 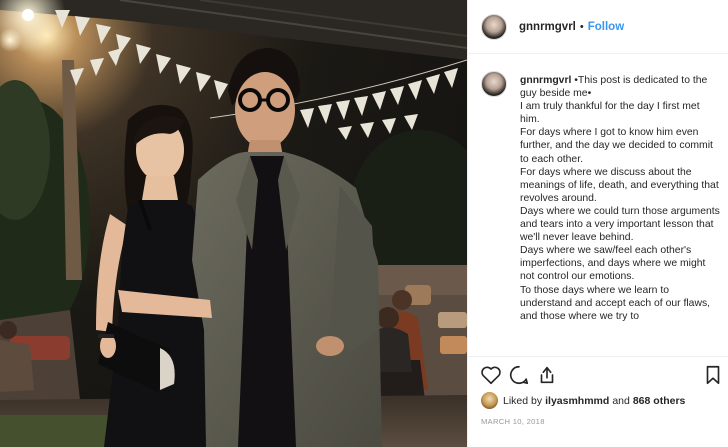 What do you see at coordinates (491, 375) in the screenshot?
I see `heart-icon` at bounding box center [491, 375].